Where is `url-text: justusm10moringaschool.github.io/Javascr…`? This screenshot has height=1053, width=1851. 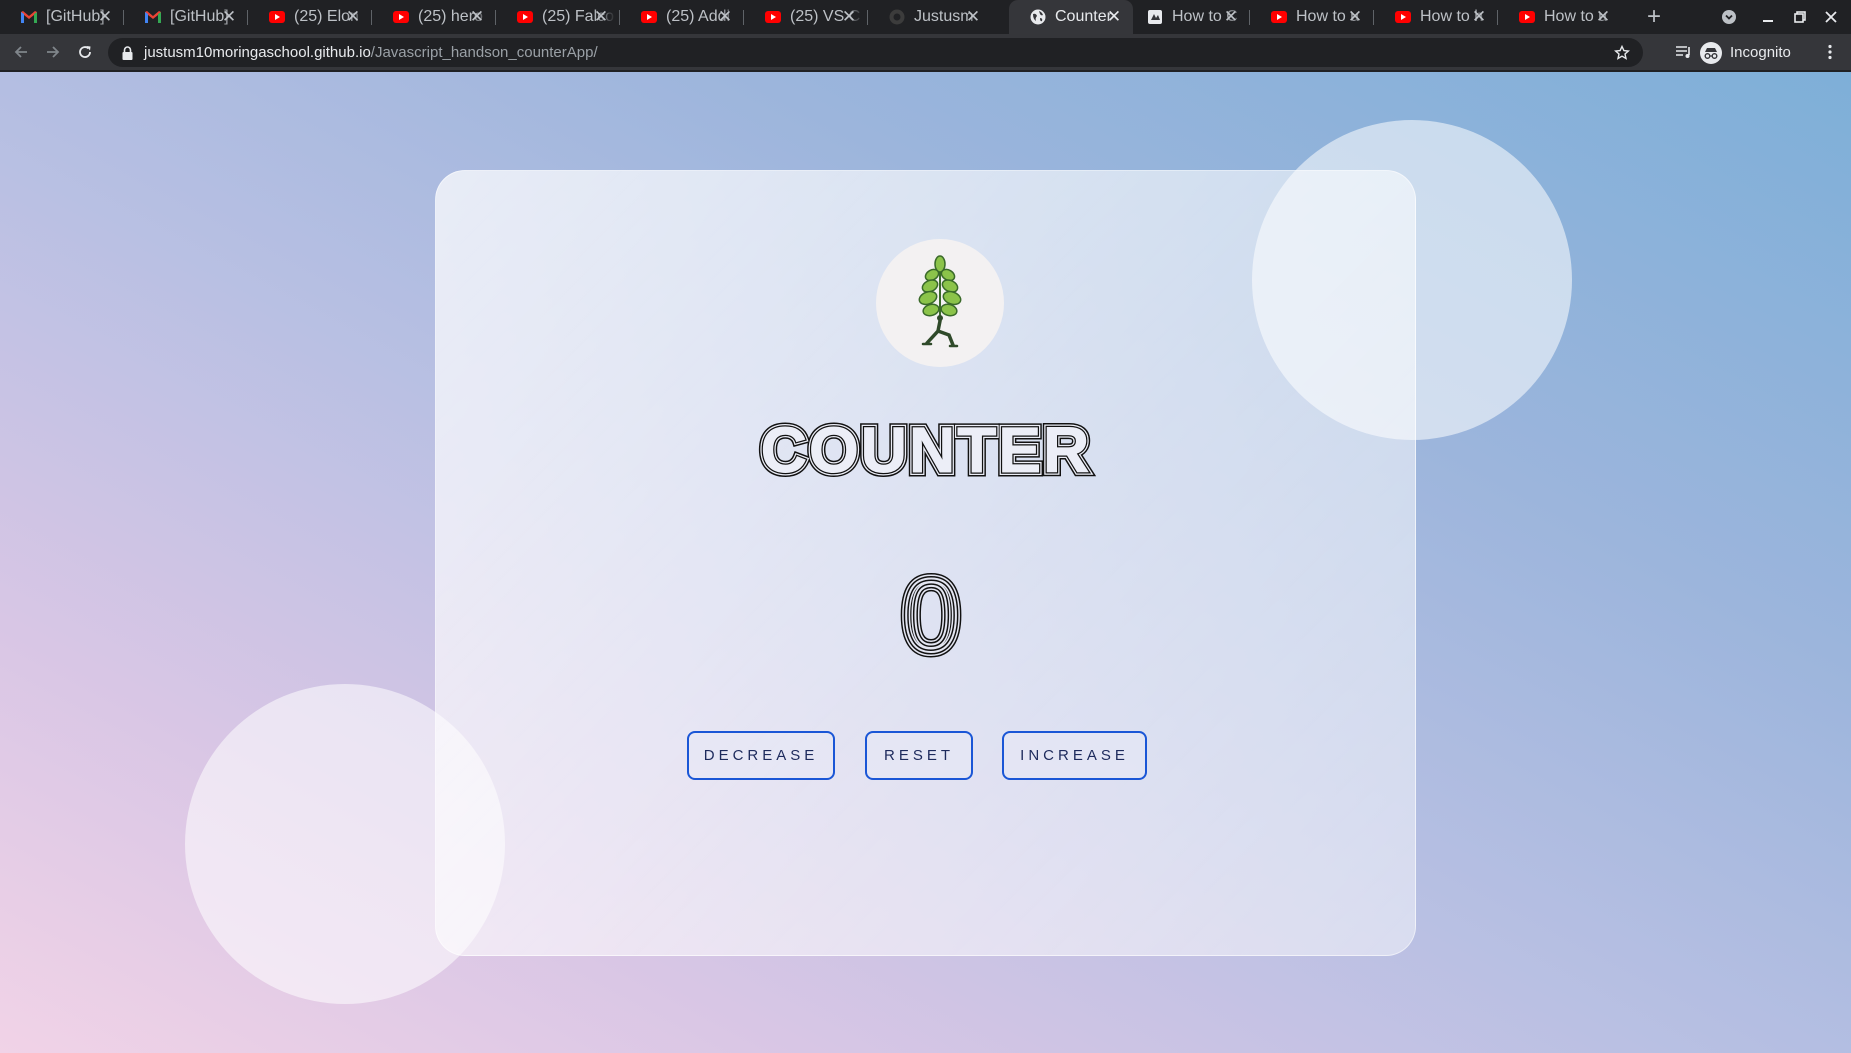
url-text: justusm10moringaschool.github.io/Javascr… is located at coordinates (371, 52).